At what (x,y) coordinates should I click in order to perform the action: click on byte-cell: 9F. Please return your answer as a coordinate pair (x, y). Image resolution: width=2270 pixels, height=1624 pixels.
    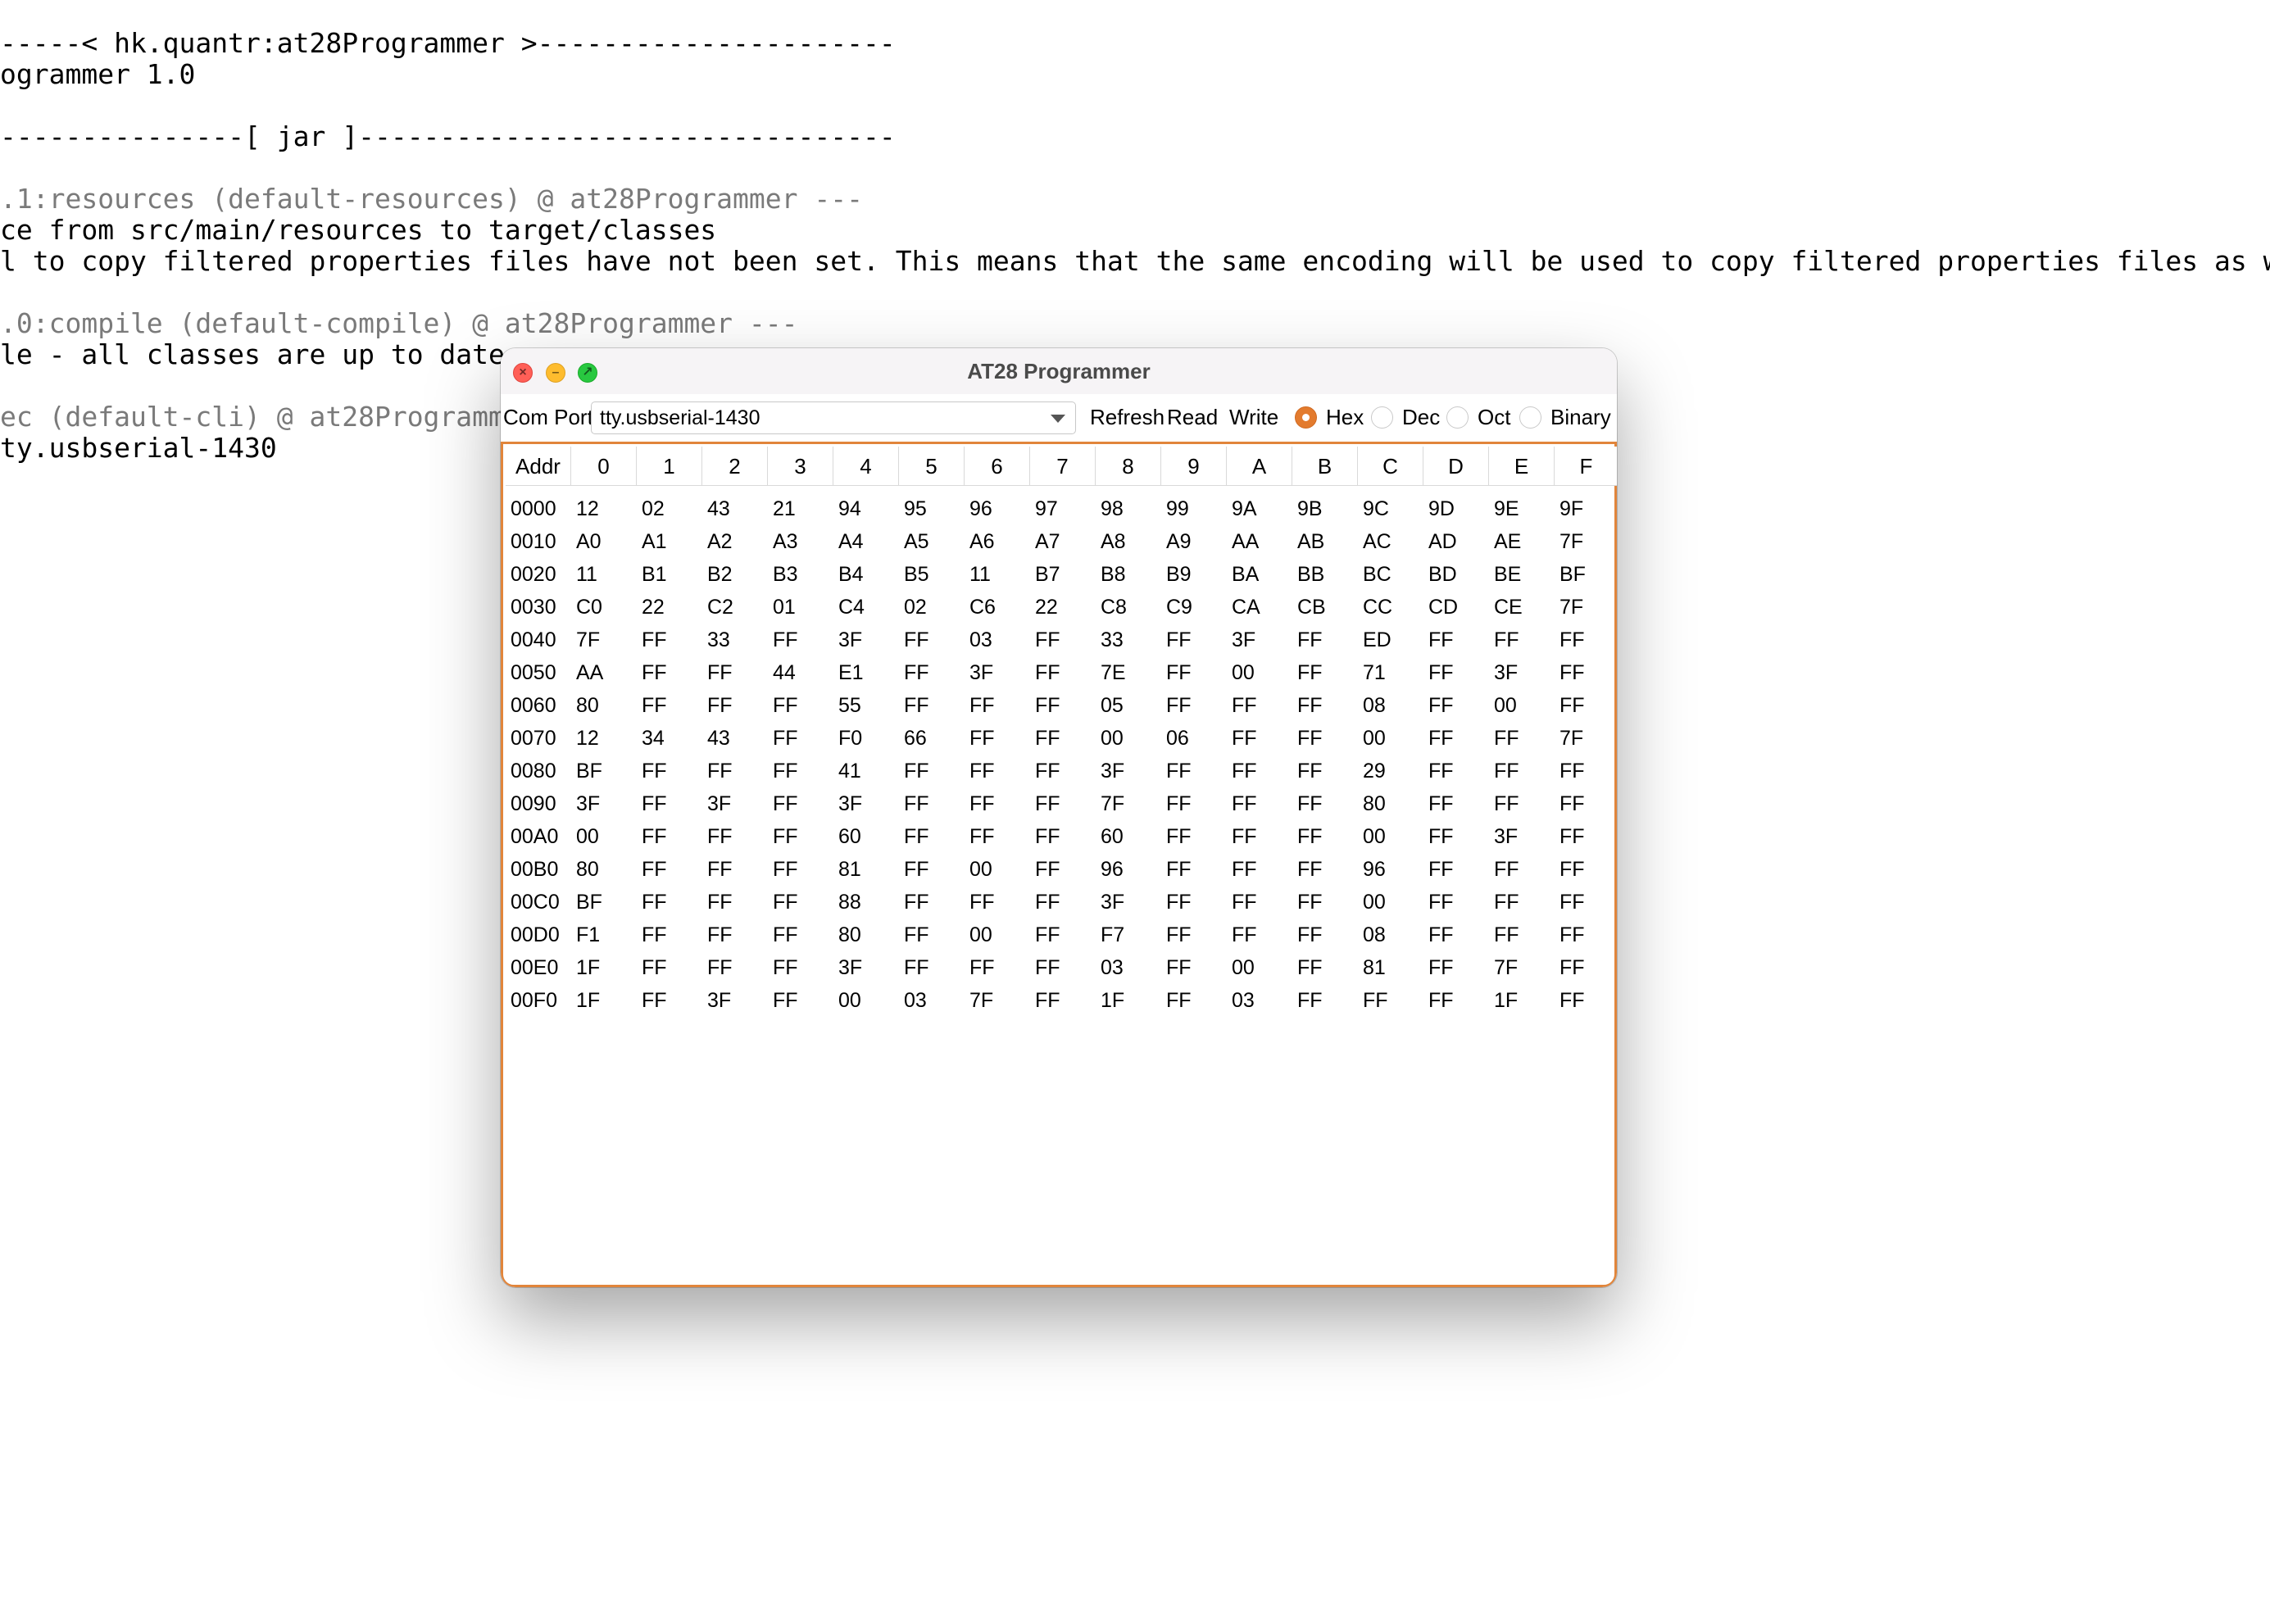
    Looking at the image, I should click on (1588, 509).